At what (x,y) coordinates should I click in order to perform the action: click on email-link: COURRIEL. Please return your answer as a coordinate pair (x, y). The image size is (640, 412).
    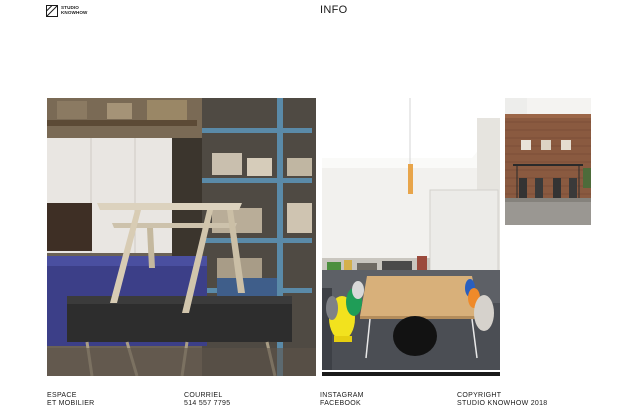
    Looking at the image, I should click on (207, 396).